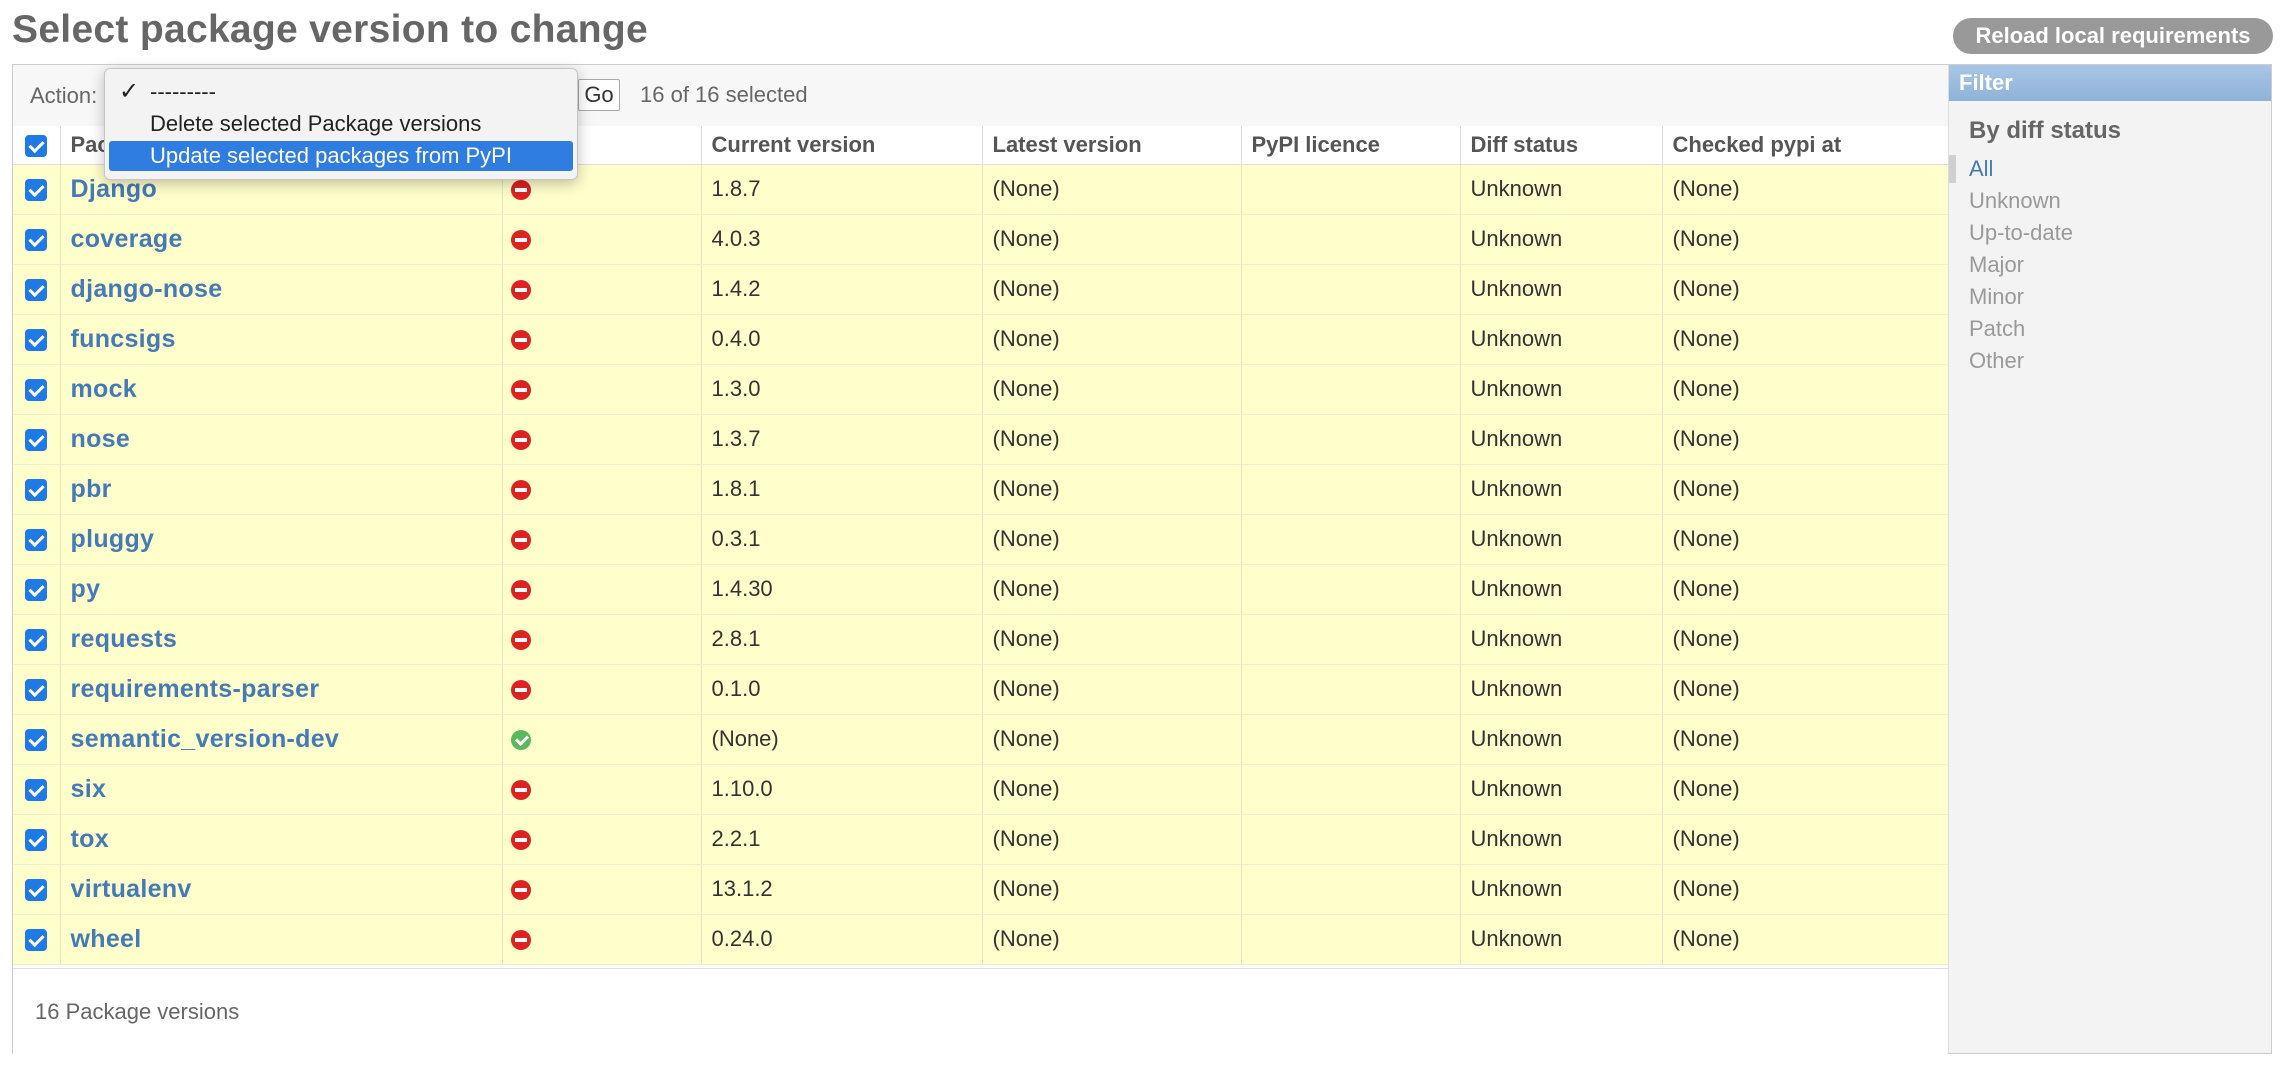 The image size is (2284, 1070). Describe the element at coordinates (183, 91) in the screenshot. I see `action-option-label: ---------` at that location.